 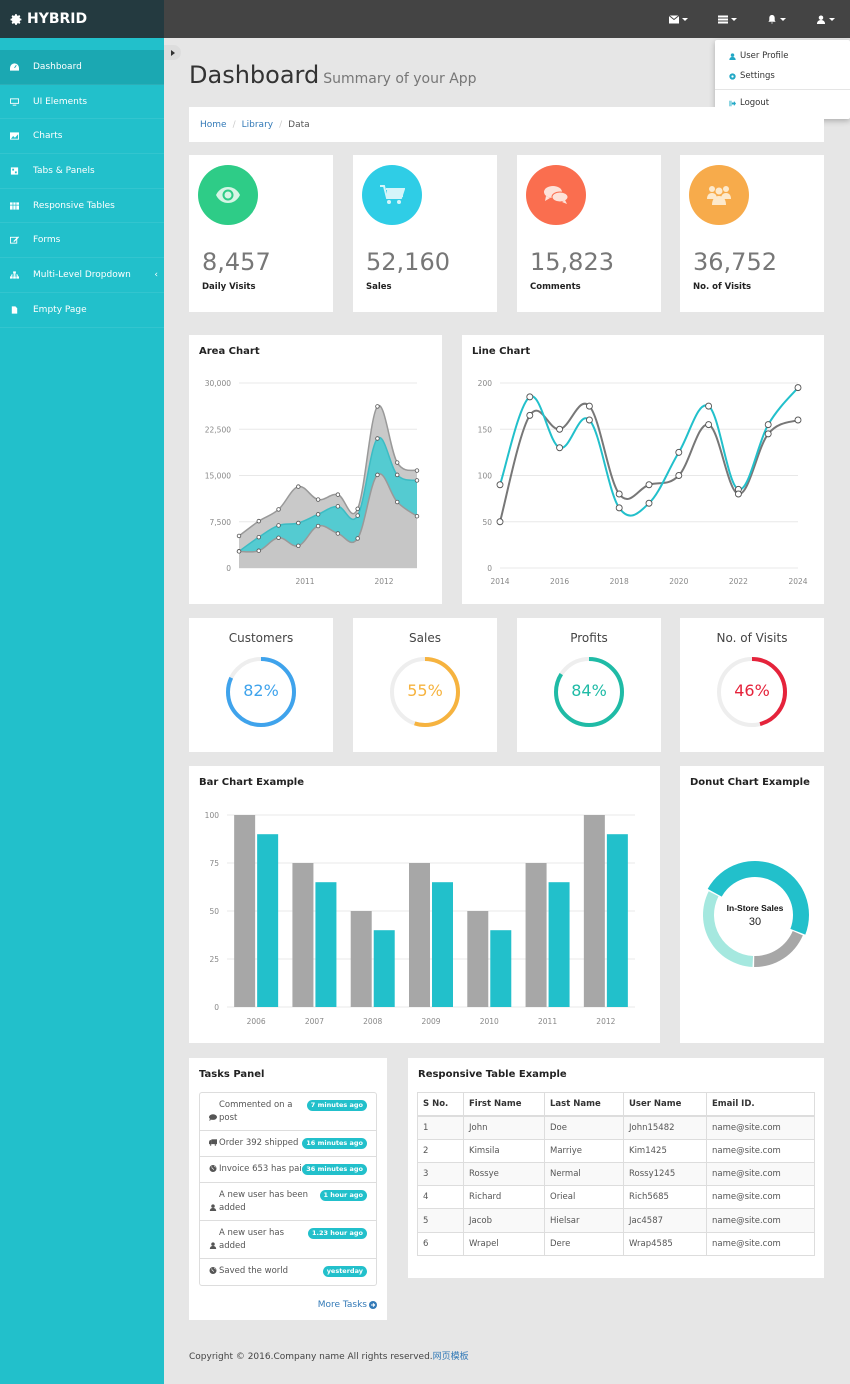 What do you see at coordinates (228, 195) in the screenshot?
I see `eye-icon` at bounding box center [228, 195].